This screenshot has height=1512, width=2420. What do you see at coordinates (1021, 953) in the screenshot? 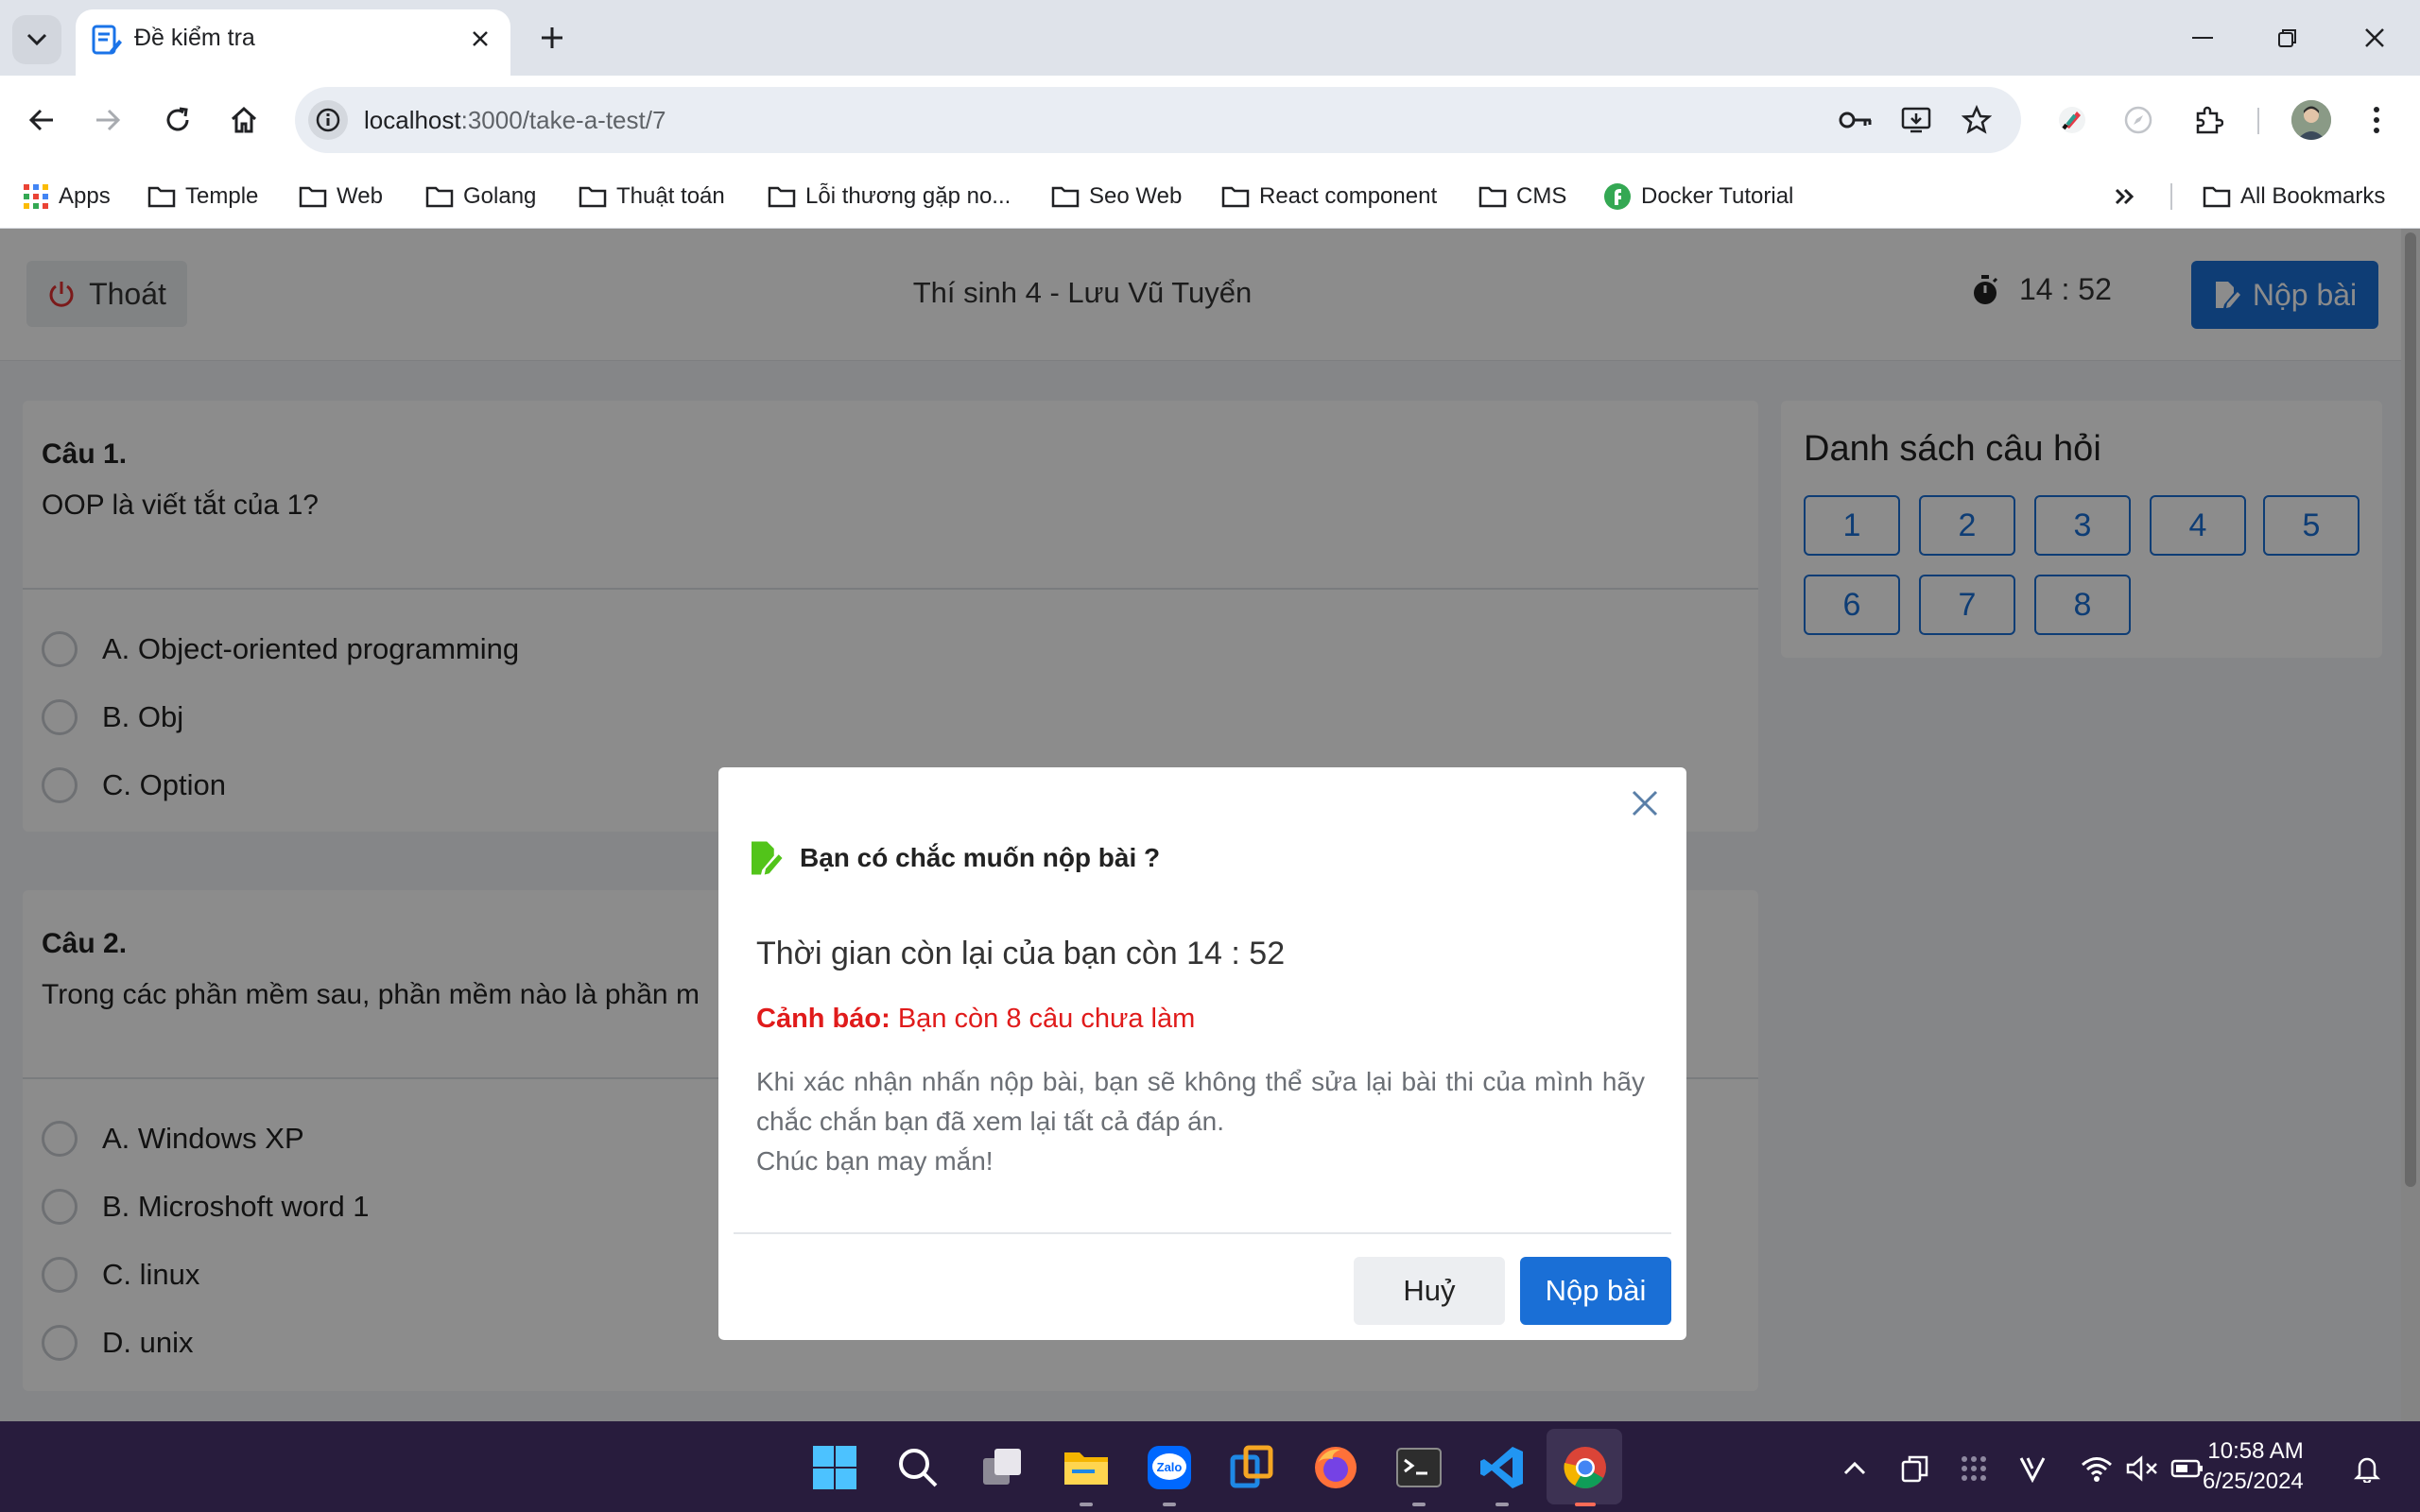
I see `time-remaining-text: Thời gian còn lại của bạn còn 14 : 52` at bounding box center [1021, 953].